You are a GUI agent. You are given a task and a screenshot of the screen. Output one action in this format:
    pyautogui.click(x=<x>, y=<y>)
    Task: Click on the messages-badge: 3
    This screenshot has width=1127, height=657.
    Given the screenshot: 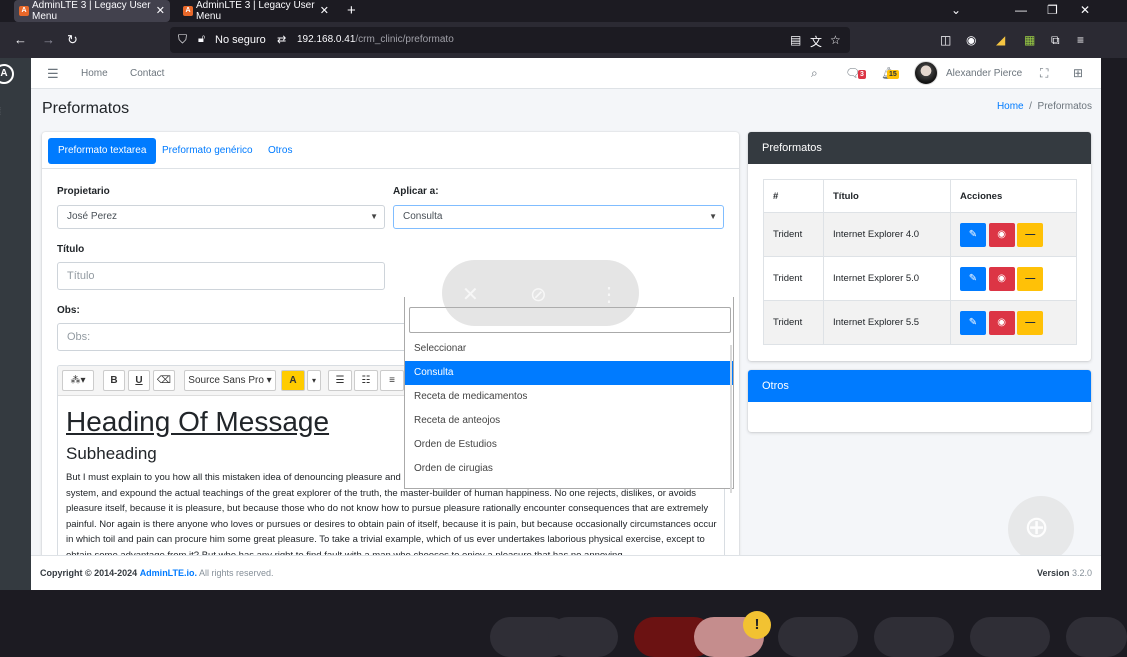 What is the action you would take?
    pyautogui.click(x=862, y=74)
    